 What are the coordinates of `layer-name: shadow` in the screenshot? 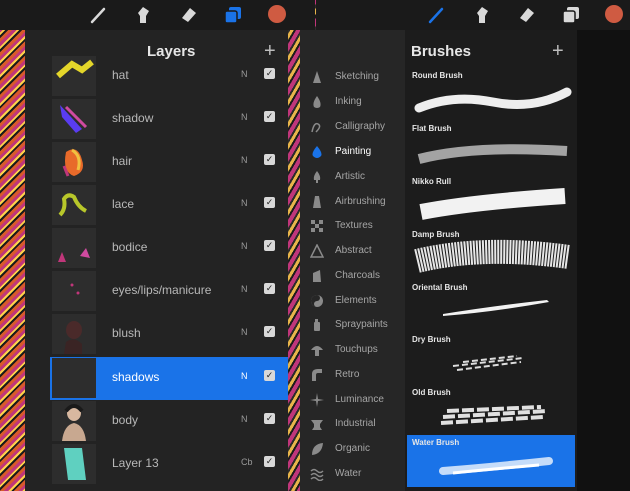 It's located at (133, 118).